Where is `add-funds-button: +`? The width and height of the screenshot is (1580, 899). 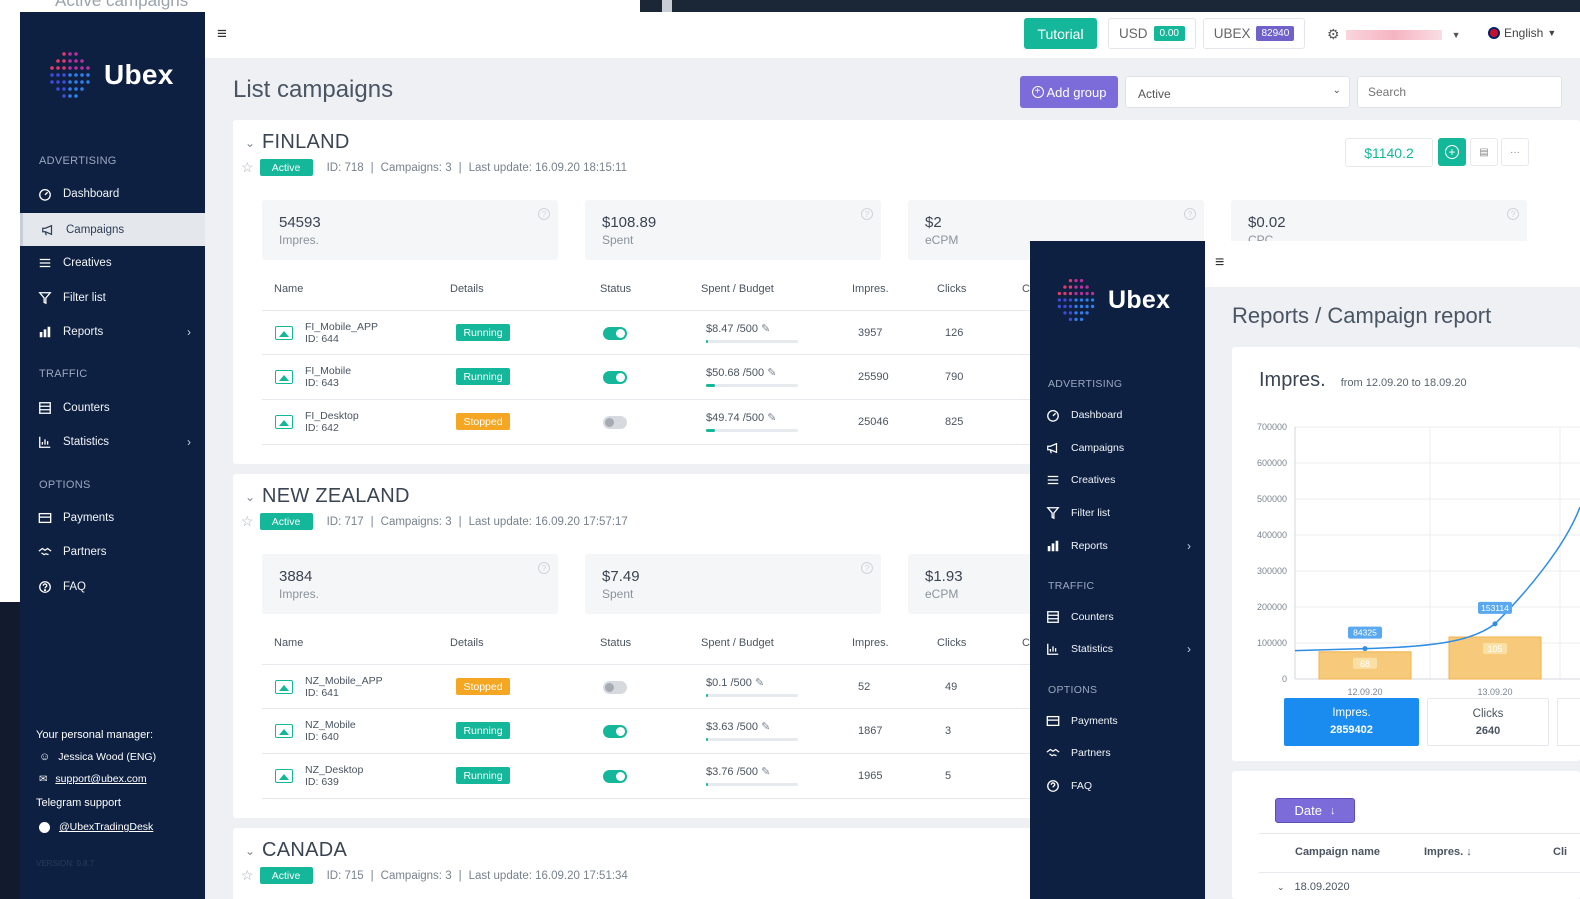 add-funds-button: + is located at coordinates (1452, 152).